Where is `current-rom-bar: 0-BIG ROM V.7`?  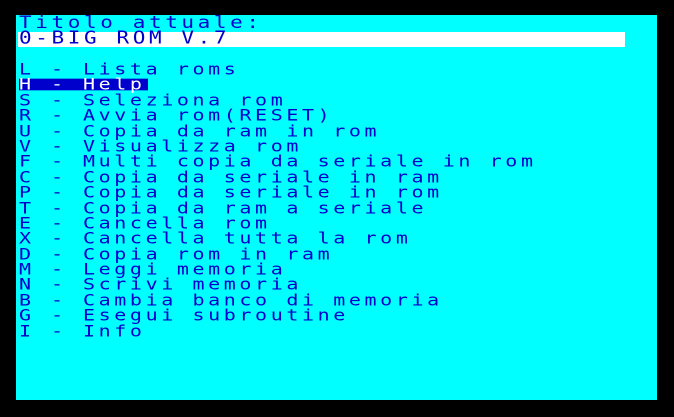
current-rom-bar: 0-BIG ROM V.7 is located at coordinates (321, 37).